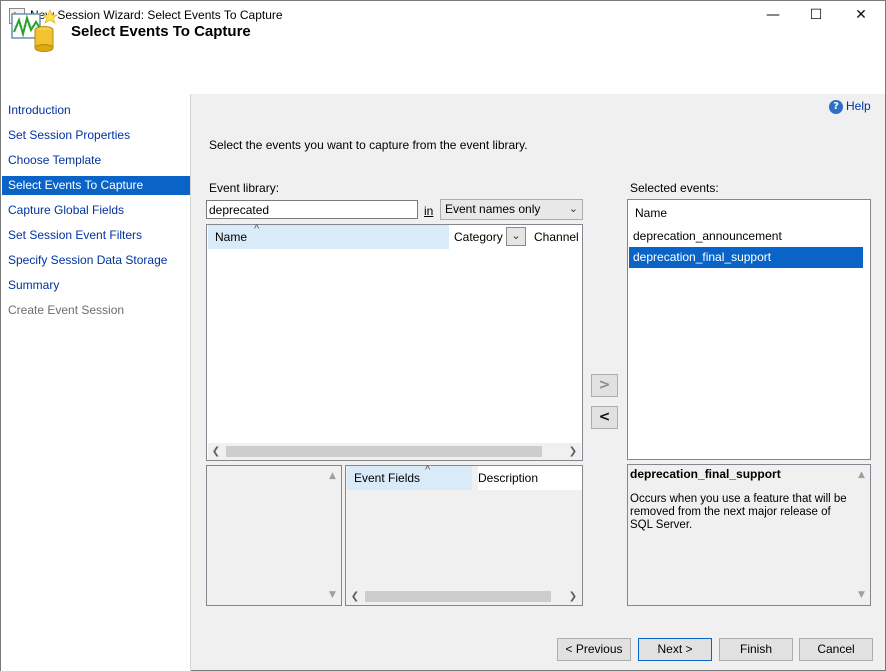 This screenshot has width=886, height=671. I want to click on category-filter-dropdown: ⌄, so click(516, 236).